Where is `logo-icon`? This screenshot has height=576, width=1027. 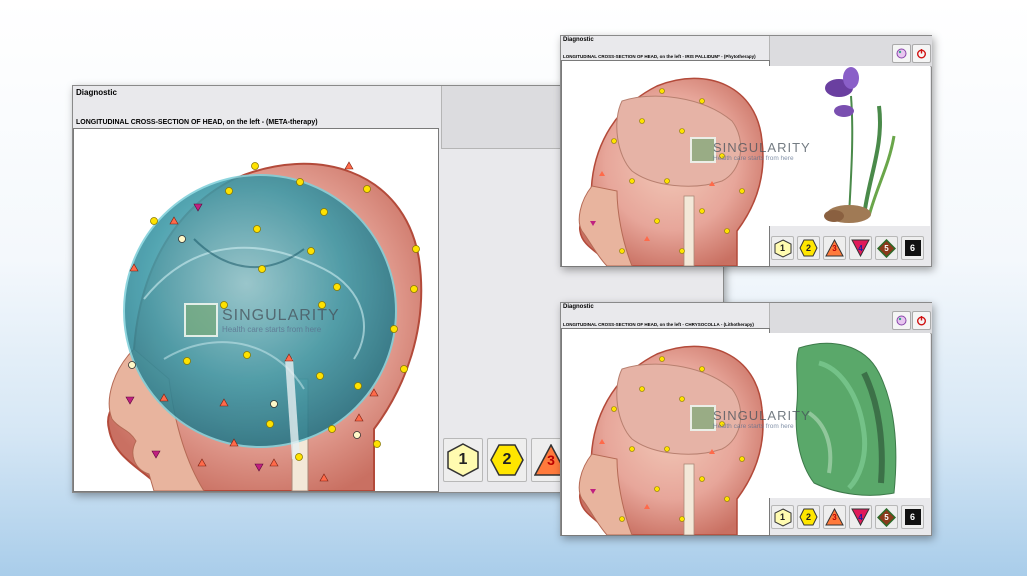 logo-icon is located at coordinates (201, 320).